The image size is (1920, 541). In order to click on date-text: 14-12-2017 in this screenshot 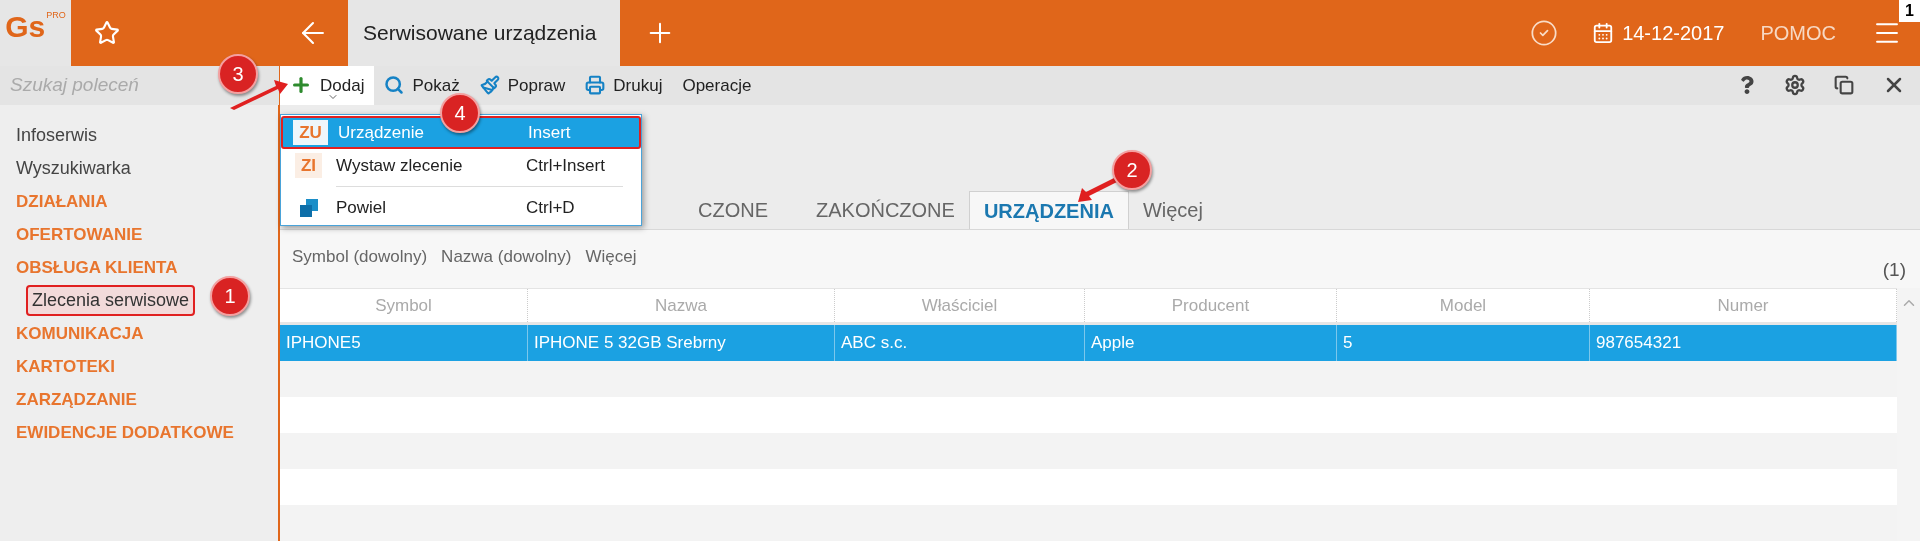, I will do `click(1673, 32)`.